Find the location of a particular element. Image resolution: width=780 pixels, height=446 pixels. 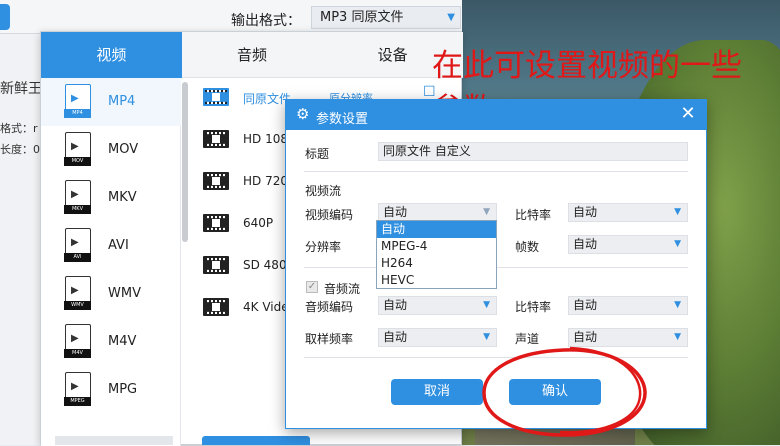

file-length-partial: 长度：0 is located at coordinates (20, 149).